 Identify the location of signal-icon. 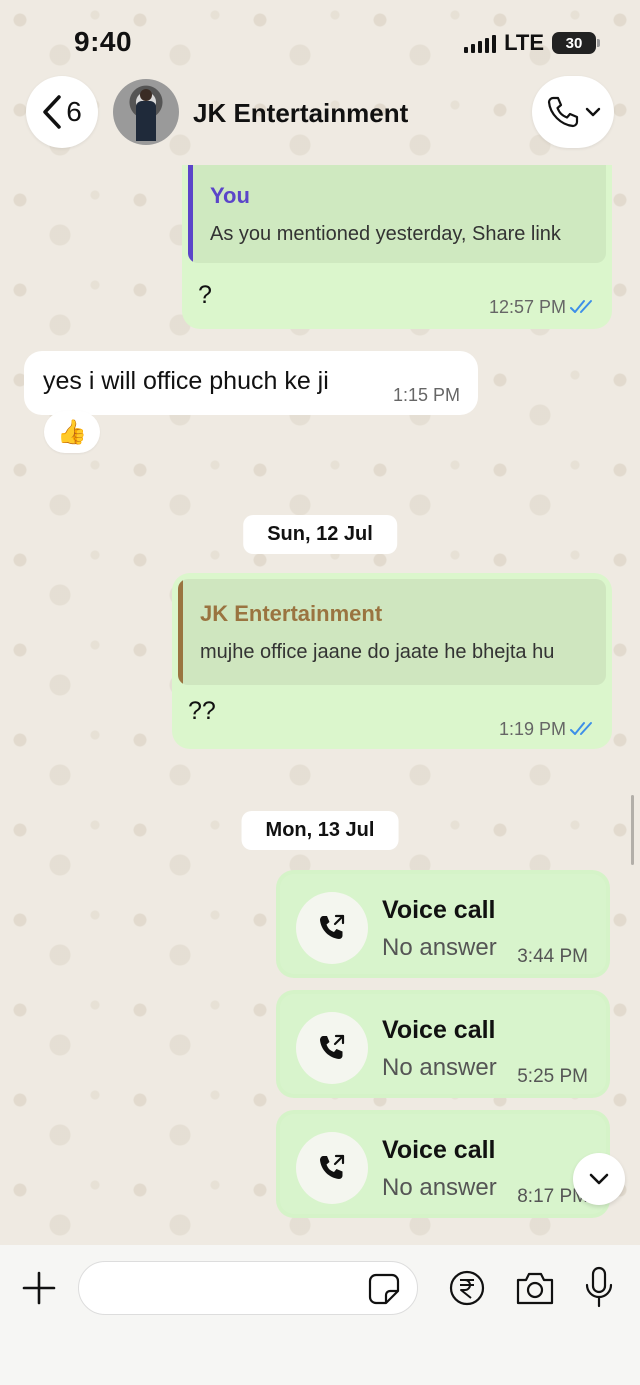
(480, 43).